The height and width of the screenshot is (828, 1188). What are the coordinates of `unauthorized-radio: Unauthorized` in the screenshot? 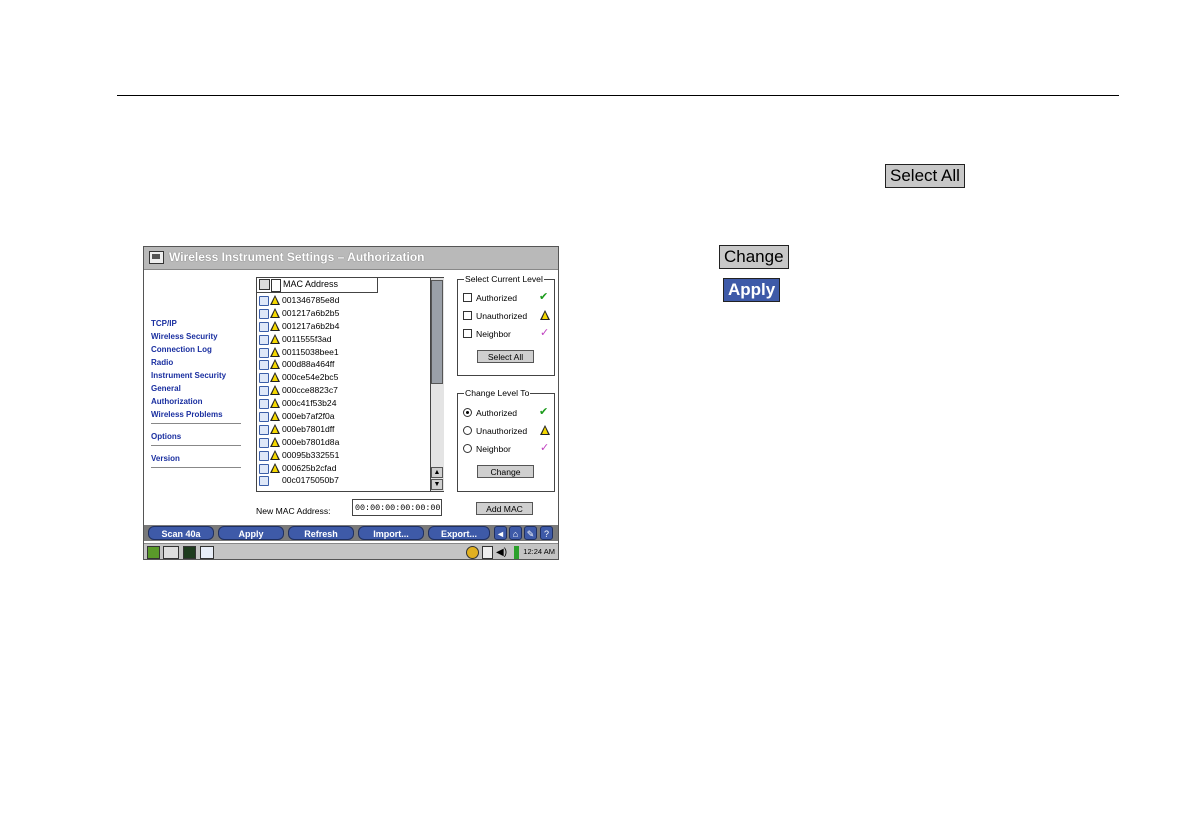 It's located at (495, 431).